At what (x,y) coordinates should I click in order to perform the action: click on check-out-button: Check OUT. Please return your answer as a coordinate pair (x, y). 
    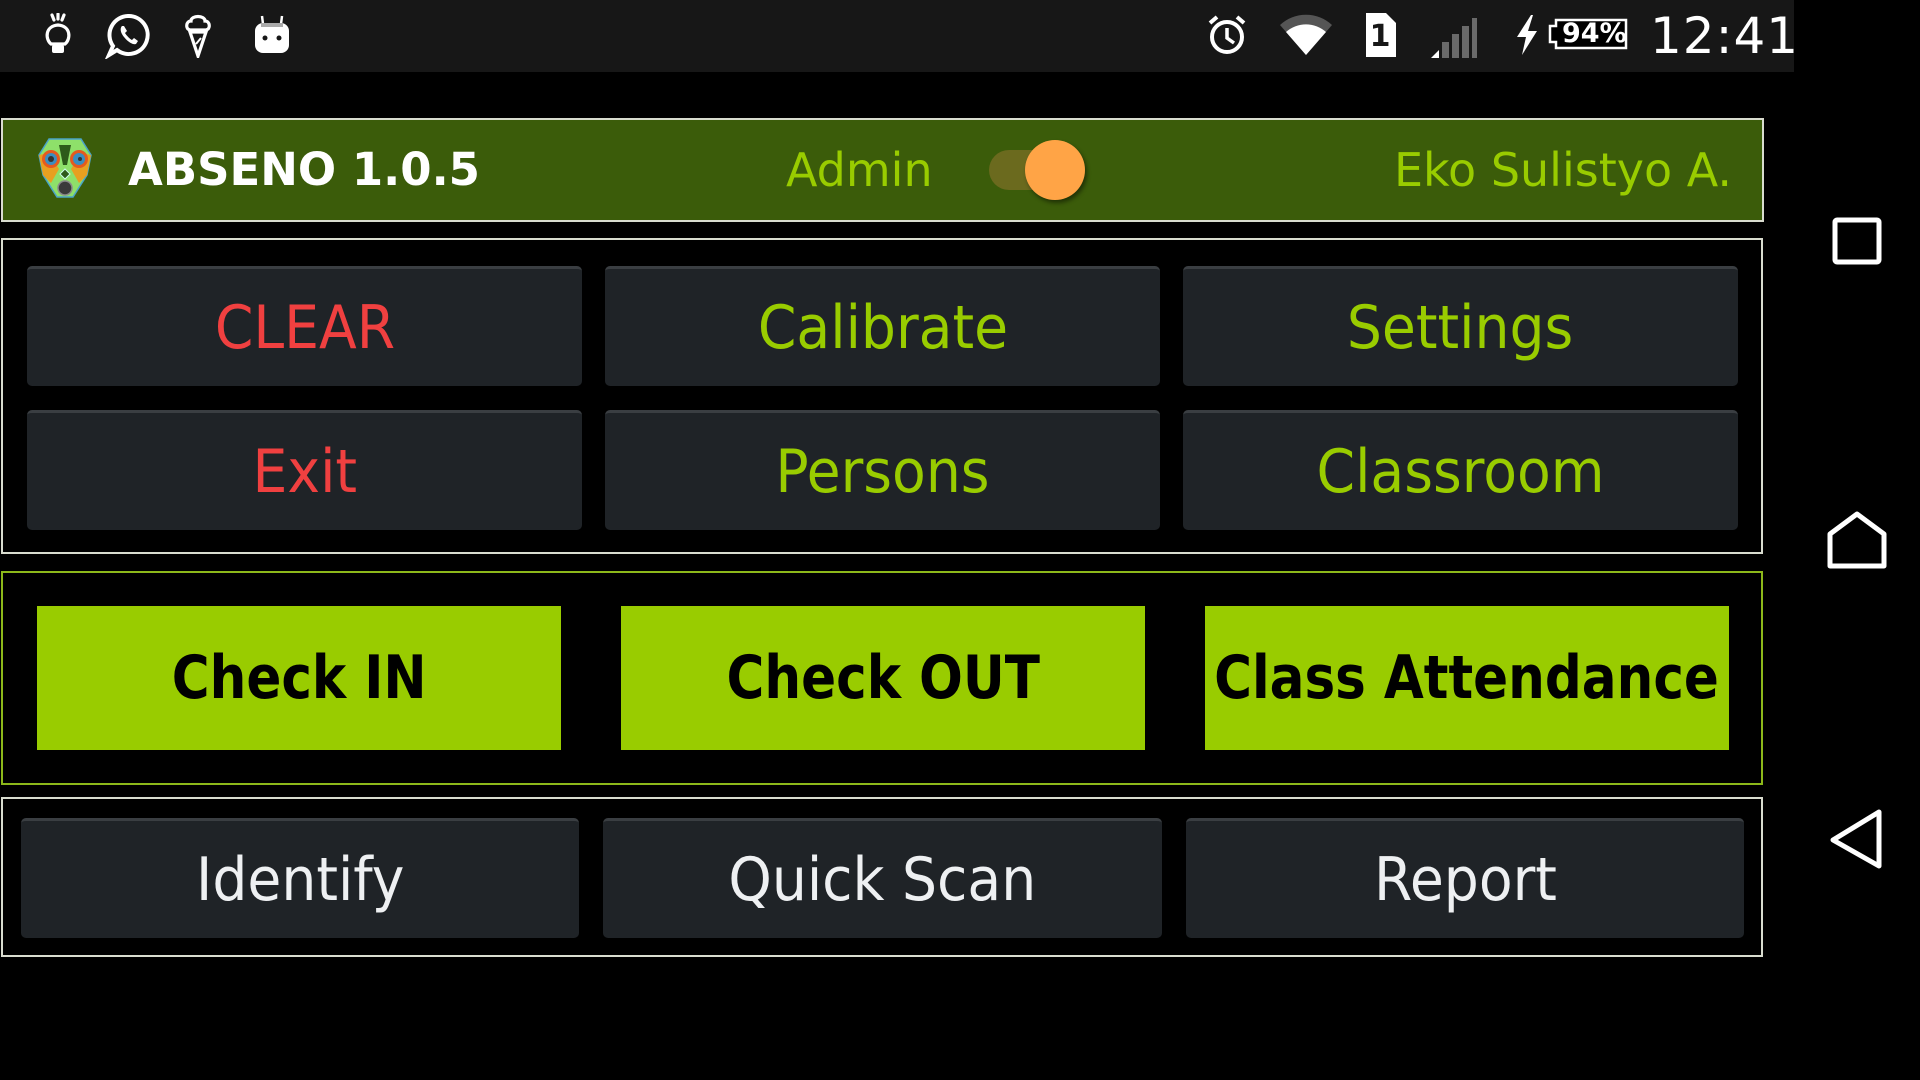
    Looking at the image, I should click on (883, 678).